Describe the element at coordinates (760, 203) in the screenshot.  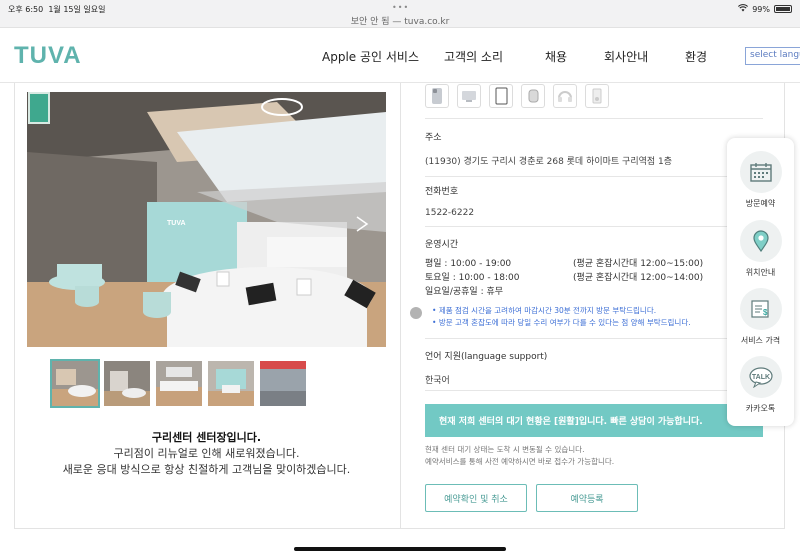
I see `quick-menu-label: 방문예약` at that location.